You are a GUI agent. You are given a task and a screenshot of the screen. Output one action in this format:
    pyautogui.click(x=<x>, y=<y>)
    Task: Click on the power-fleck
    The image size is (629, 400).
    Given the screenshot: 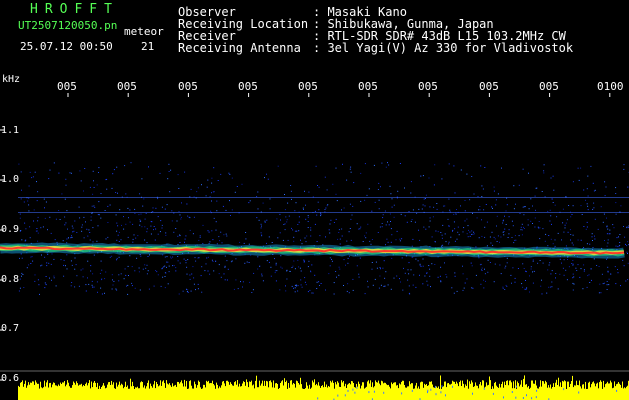 What is the action you would take?
    pyautogui.click(x=564, y=389)
    